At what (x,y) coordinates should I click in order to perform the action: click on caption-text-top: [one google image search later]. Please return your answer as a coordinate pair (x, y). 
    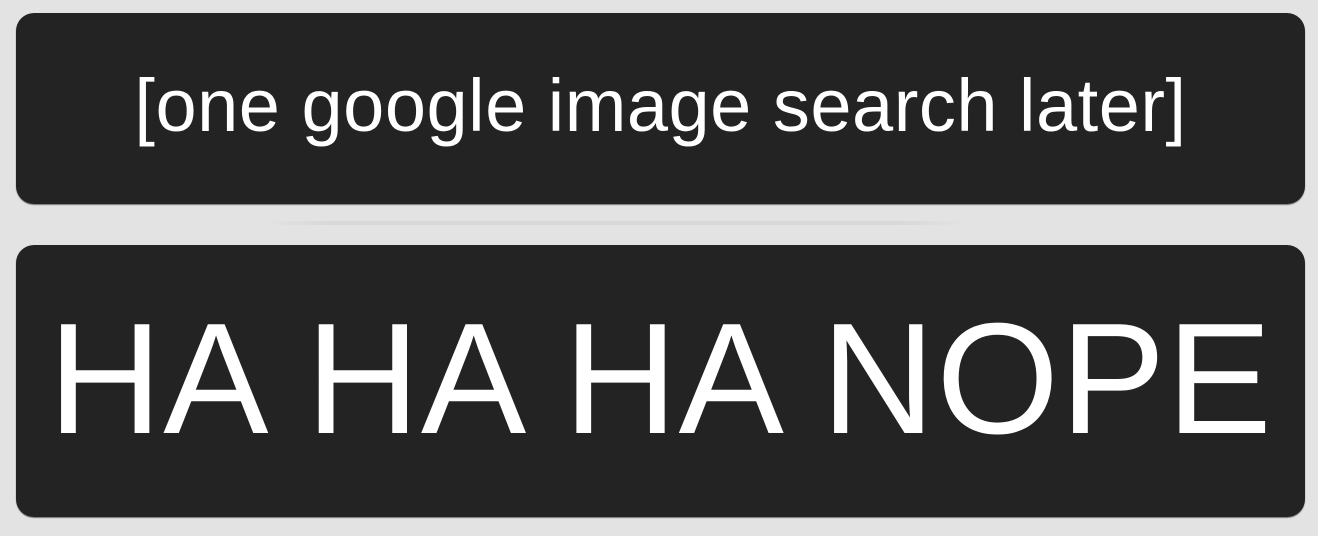
    Looking at the image, I should click on (660, 105).